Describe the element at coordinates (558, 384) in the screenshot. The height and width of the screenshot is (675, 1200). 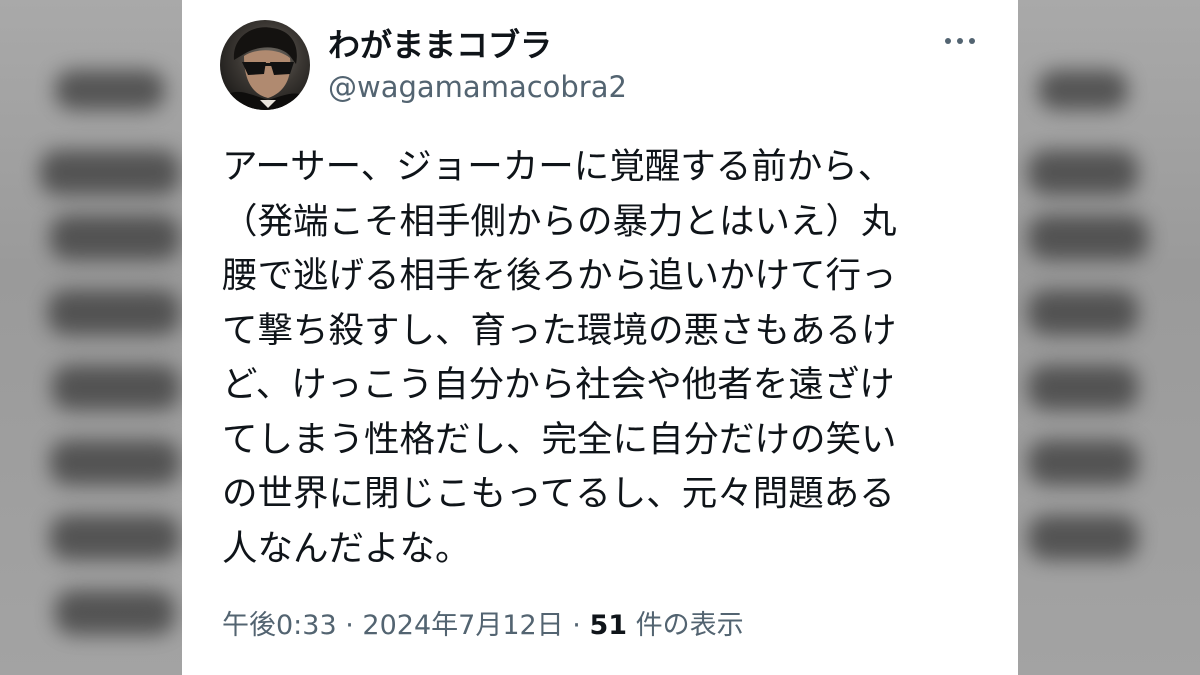
I see `tweet-text-line: ど、けっこう自分から社会や他者を遠ざけ` at that location.